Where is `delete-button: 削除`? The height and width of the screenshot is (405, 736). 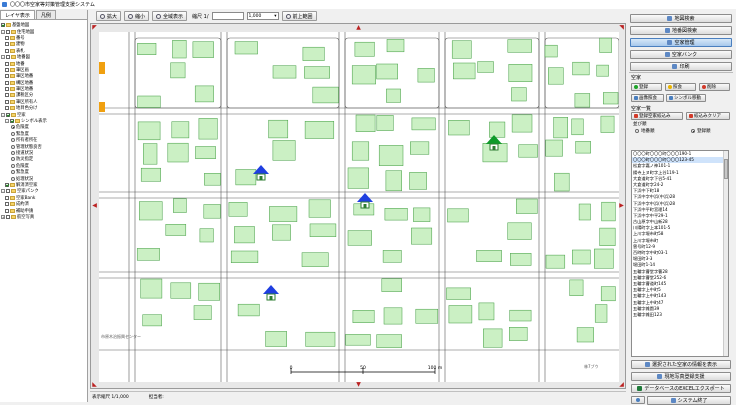
delete-button: 削除 is located at coordinates (714, 87).